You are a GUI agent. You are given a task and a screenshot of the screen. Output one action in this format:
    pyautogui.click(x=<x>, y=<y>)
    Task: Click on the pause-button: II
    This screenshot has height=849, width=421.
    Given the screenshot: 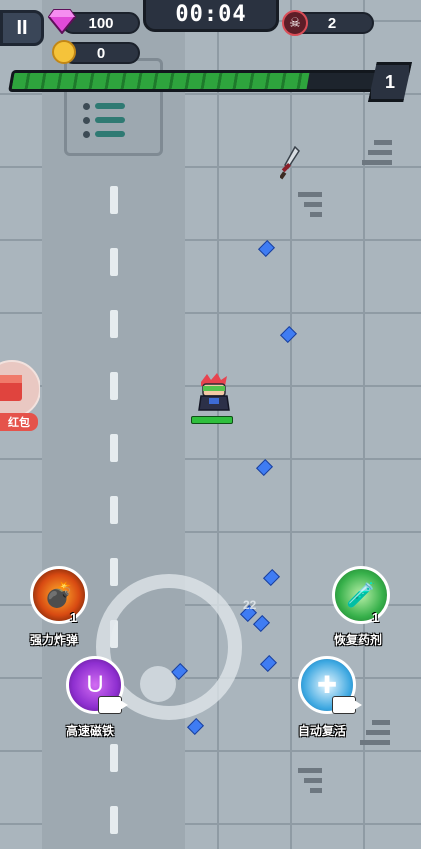 What is the action you would take?
    pyautogui.click(x=22, y=28)
    